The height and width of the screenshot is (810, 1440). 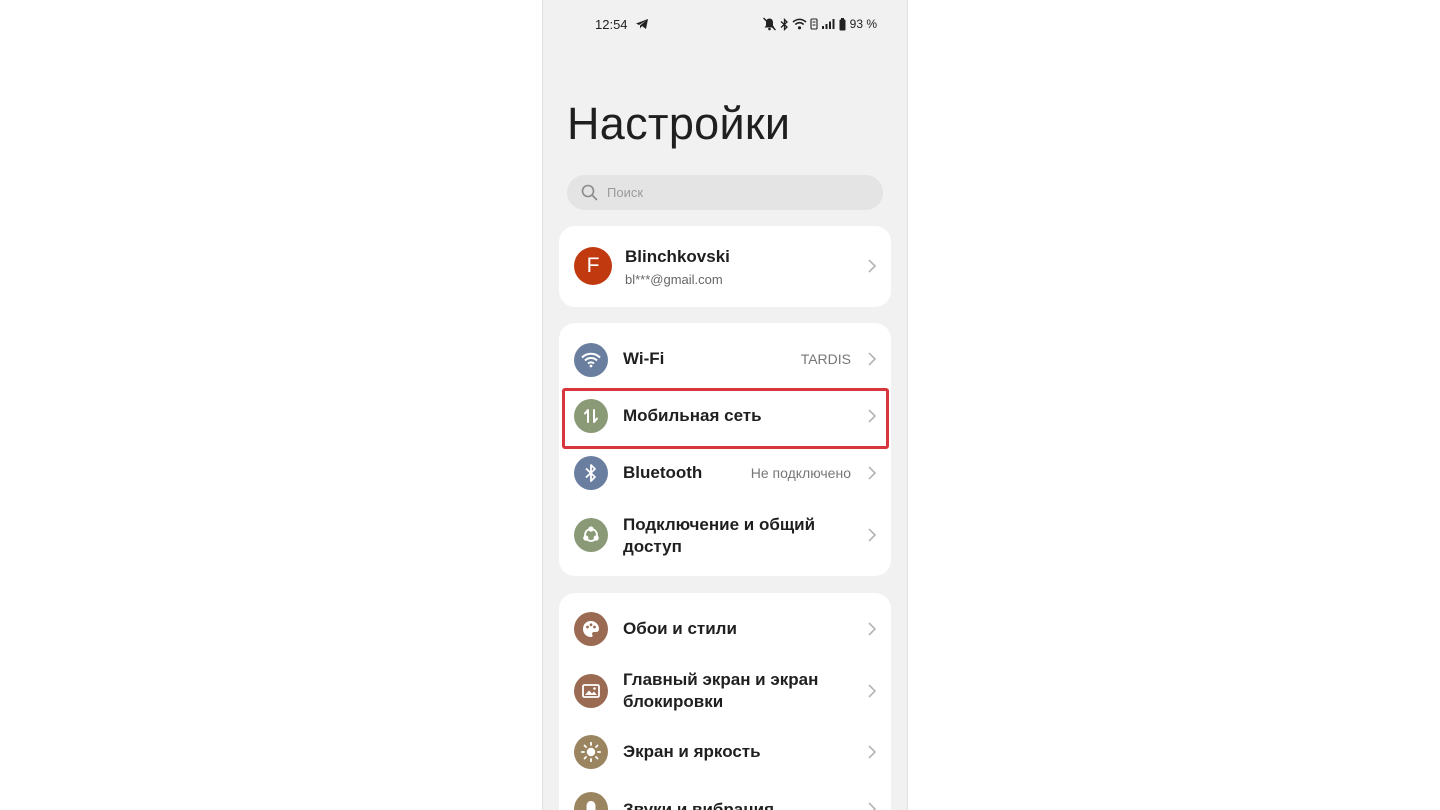 I want to click on wifi-status-icon, so click(x=799, y=24).